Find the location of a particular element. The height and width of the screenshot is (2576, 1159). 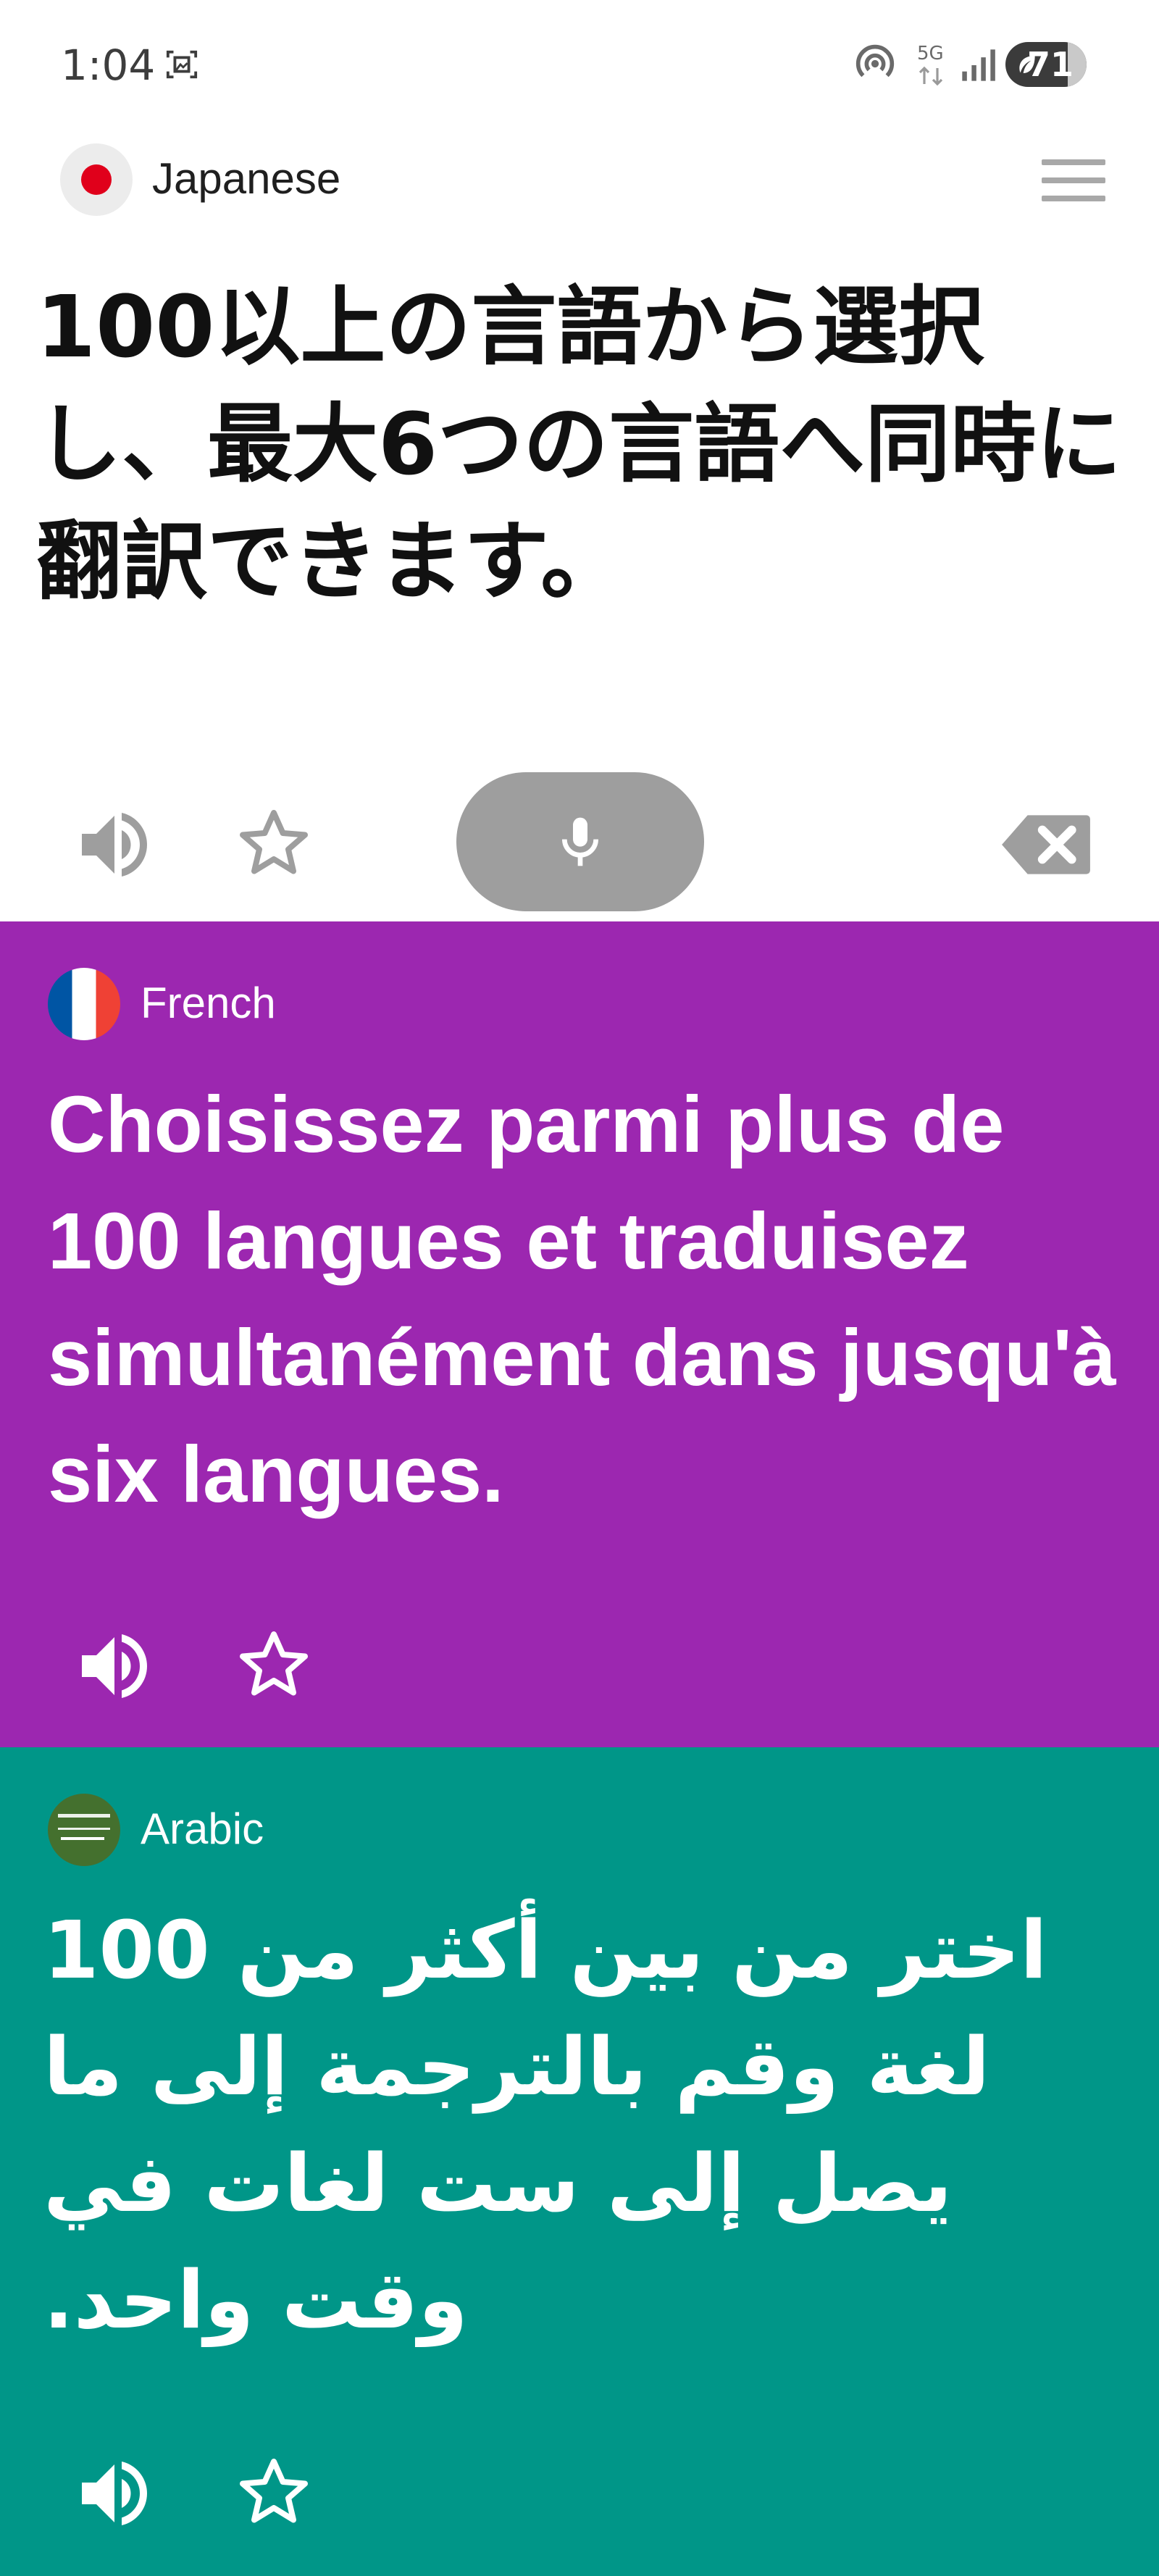

microphone-icon is located at coordinates (580, 841).